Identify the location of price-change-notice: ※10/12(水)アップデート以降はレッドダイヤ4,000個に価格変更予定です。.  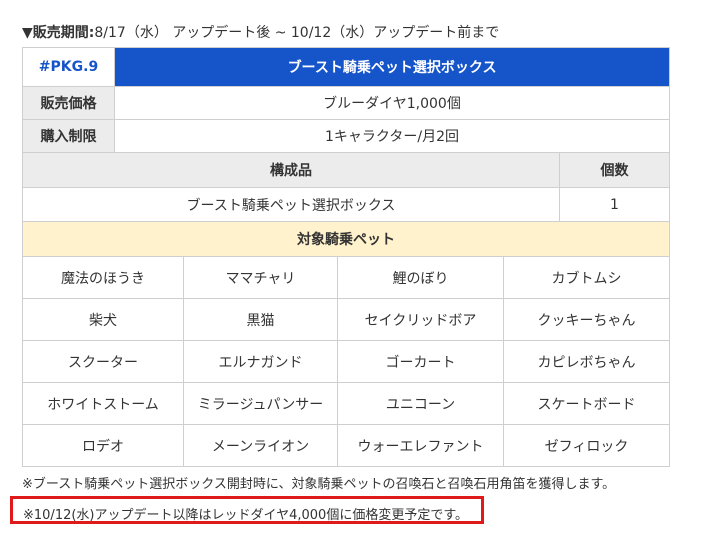
(246, 515).